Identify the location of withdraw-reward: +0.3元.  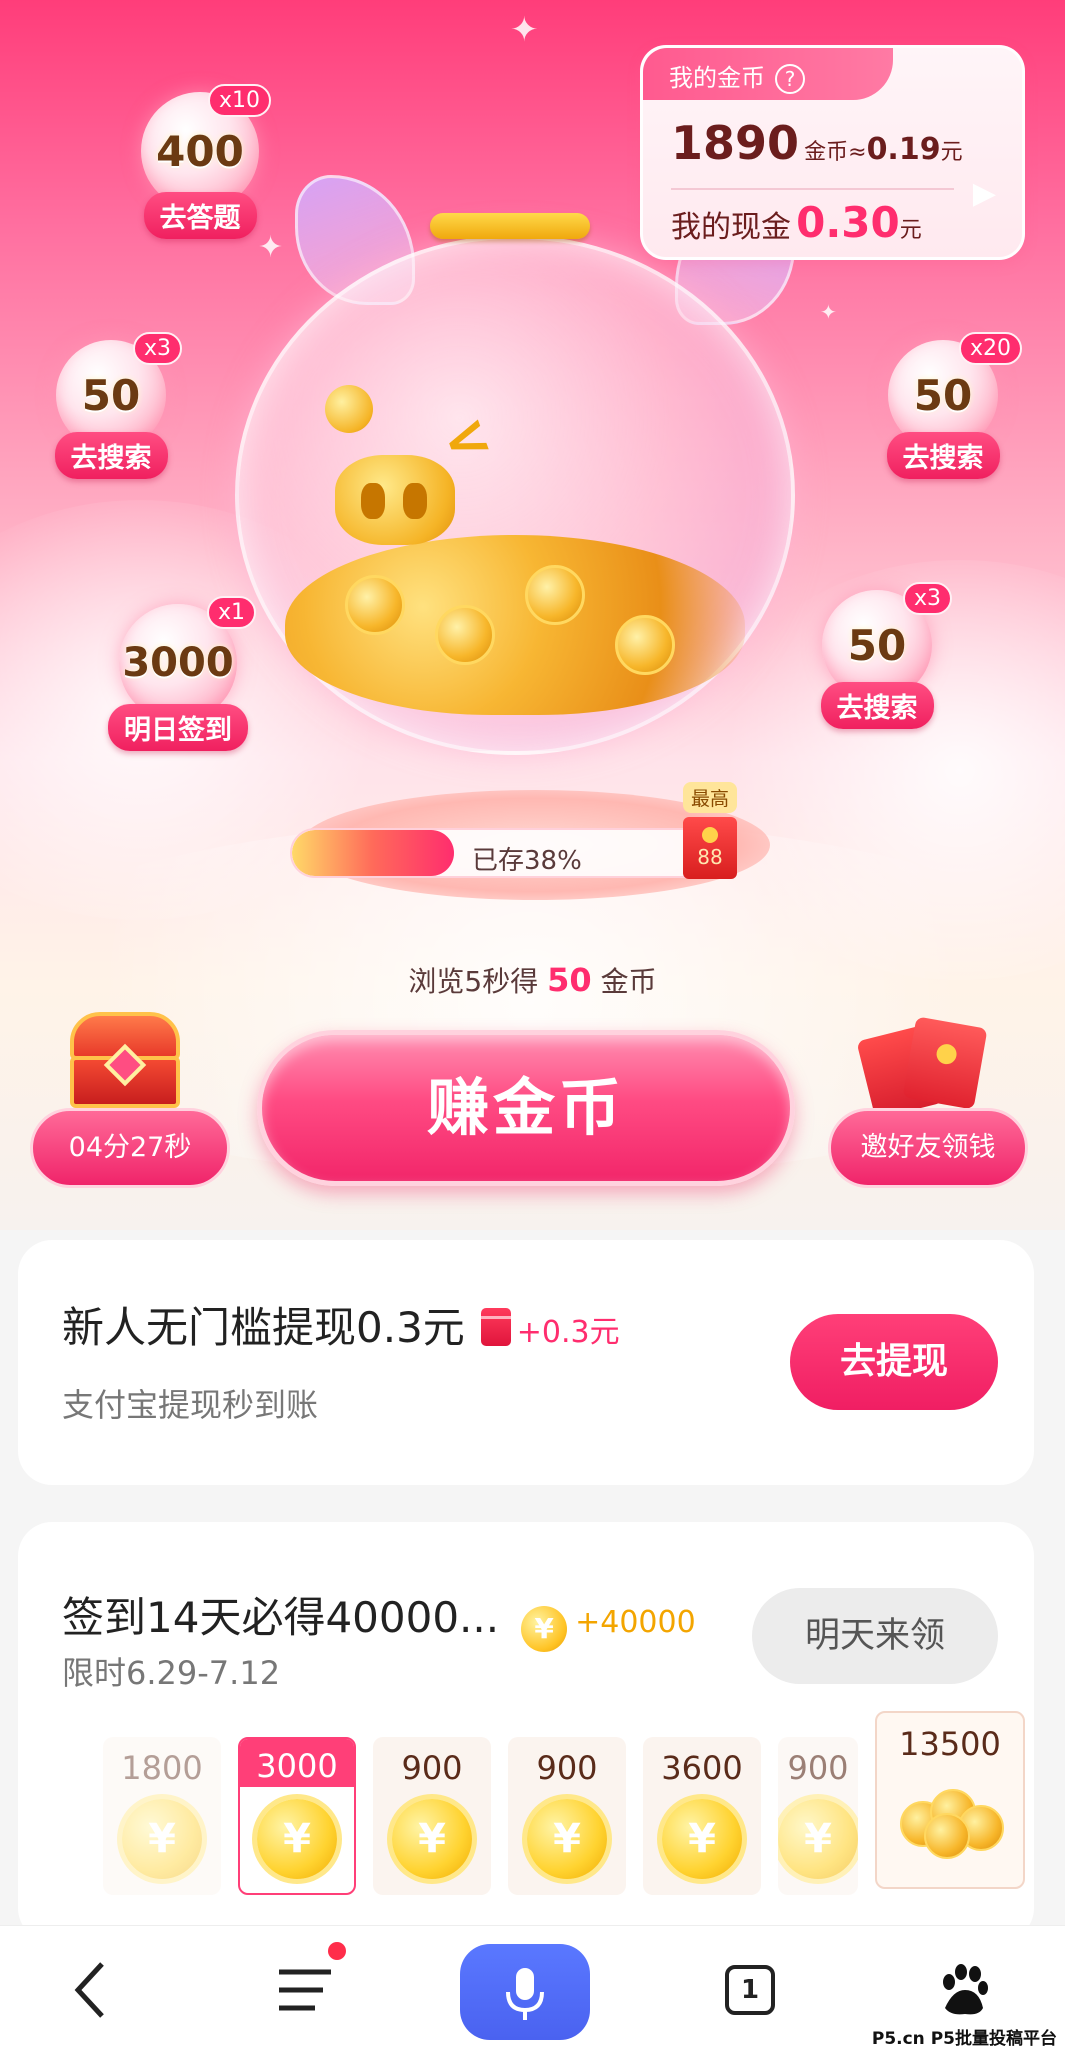
(568, 1332).